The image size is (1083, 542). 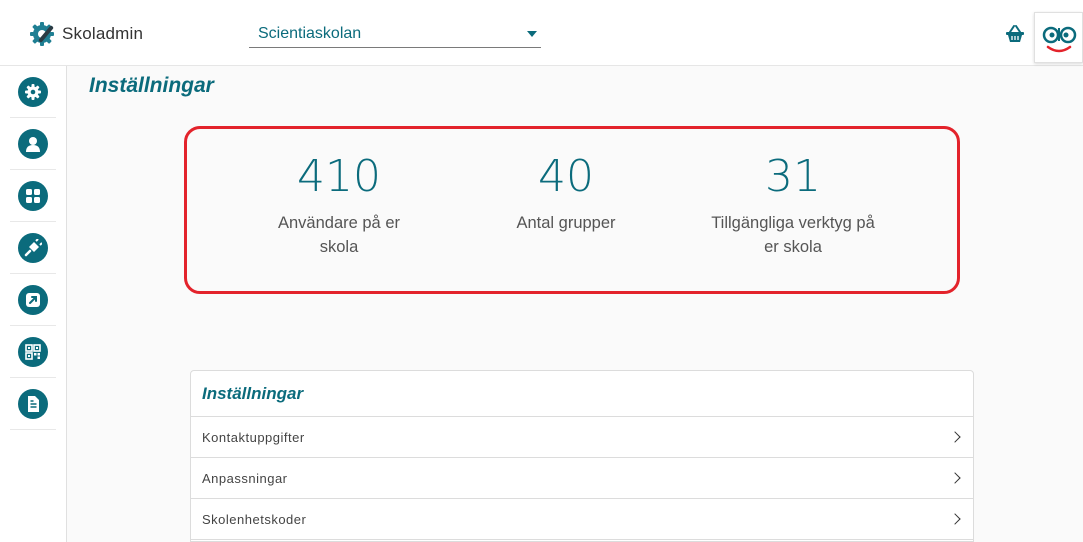 I want to click on sidebar-item-qr, so click(x=33, y=352).